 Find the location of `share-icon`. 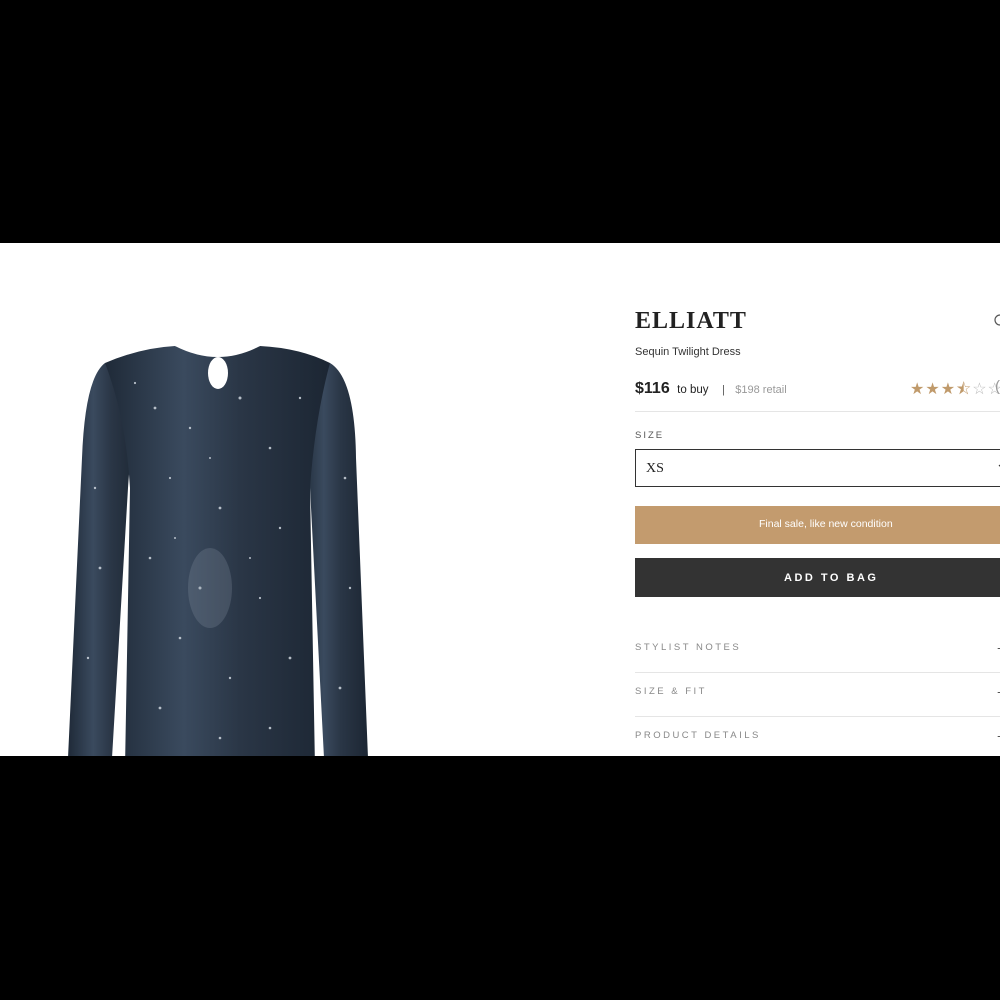

share-icon is located at coordinates (996, 320).